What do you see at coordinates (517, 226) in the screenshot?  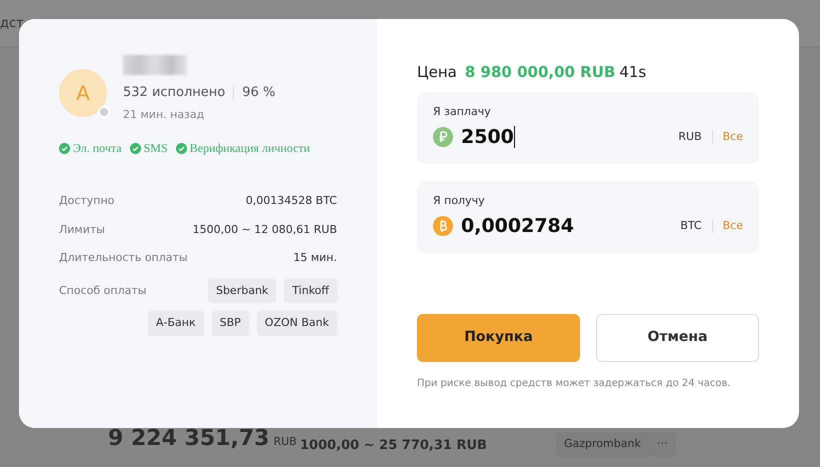 I see `amount-value: 0,0002784` at bounding box center [517, 226].